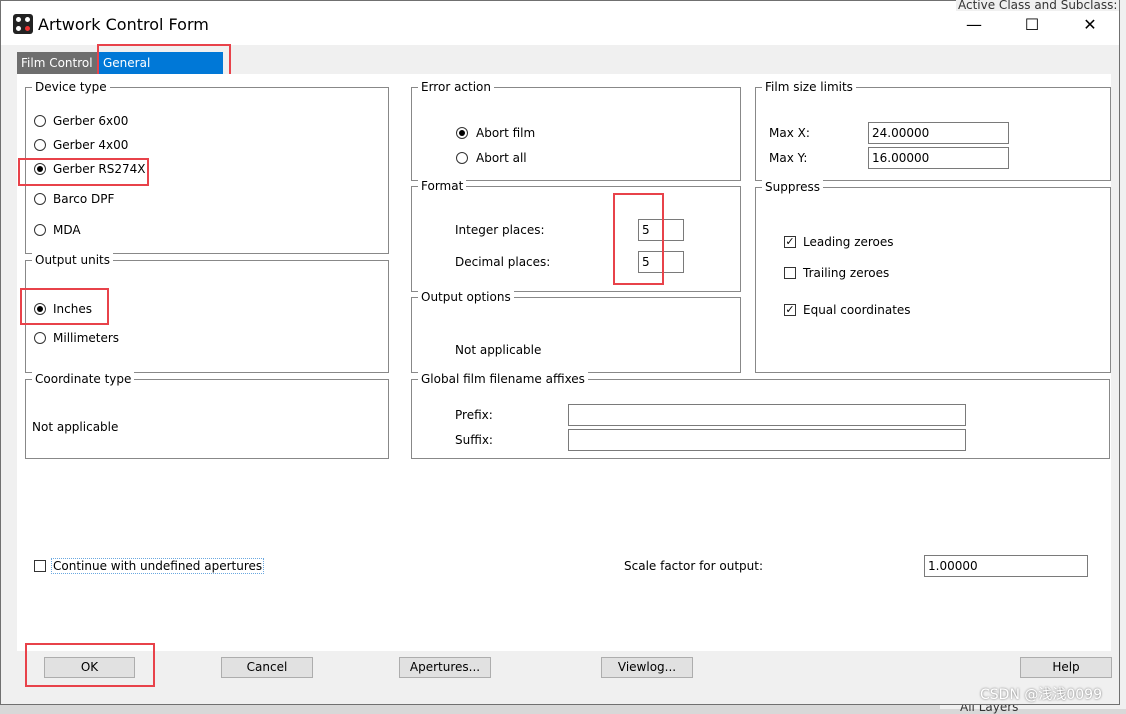 The height and width of the screenshot is (714, 1126). Describe the element at coordinates (267, 667) in the screenshot. I see `cancel-button: Cancel` at that location.